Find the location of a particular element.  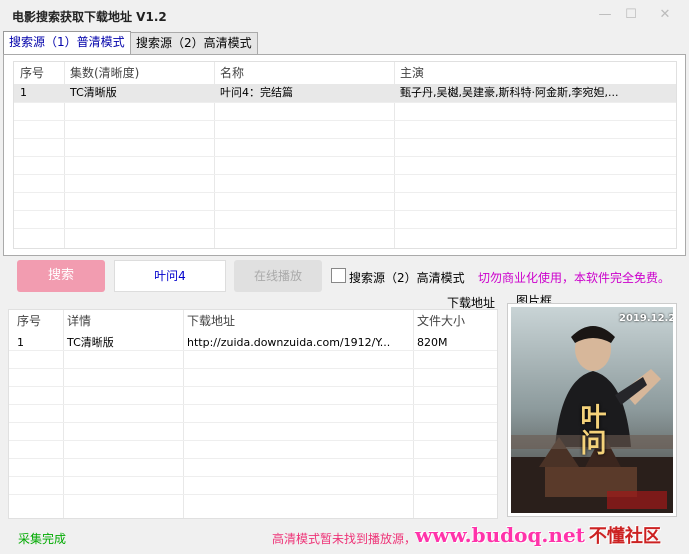

cell-episode: TC清晰版 is located at coordinates (93, 92).